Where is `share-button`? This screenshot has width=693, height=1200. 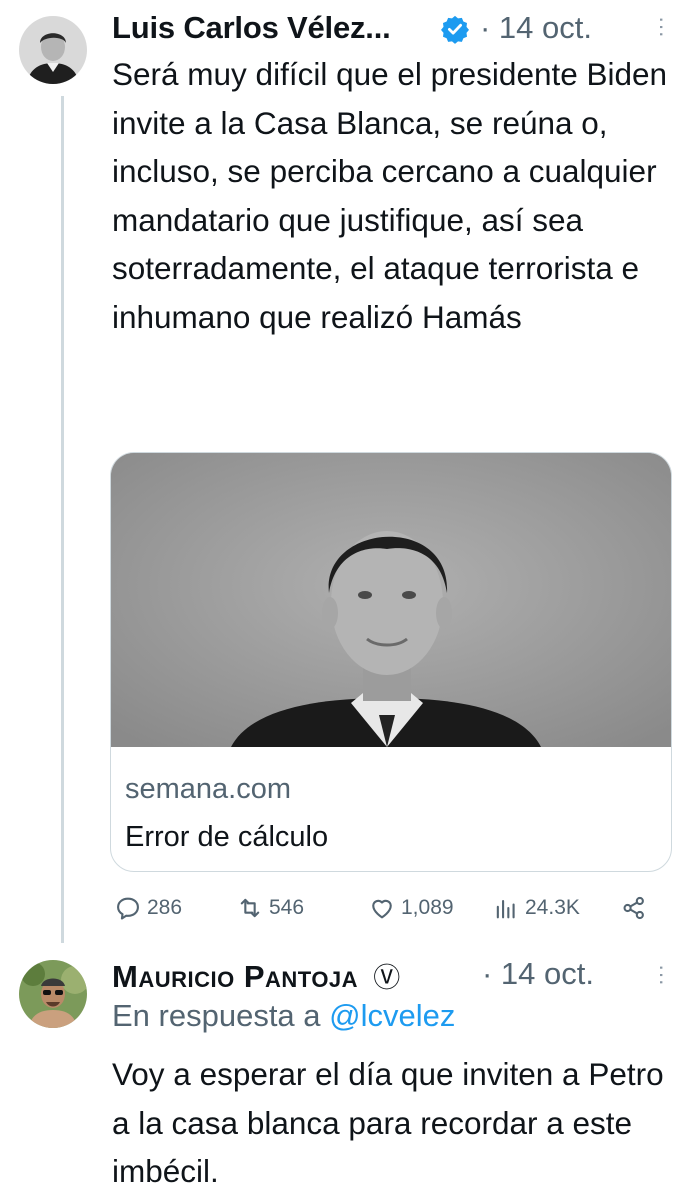 share-button is located at coordinates (636, 908).